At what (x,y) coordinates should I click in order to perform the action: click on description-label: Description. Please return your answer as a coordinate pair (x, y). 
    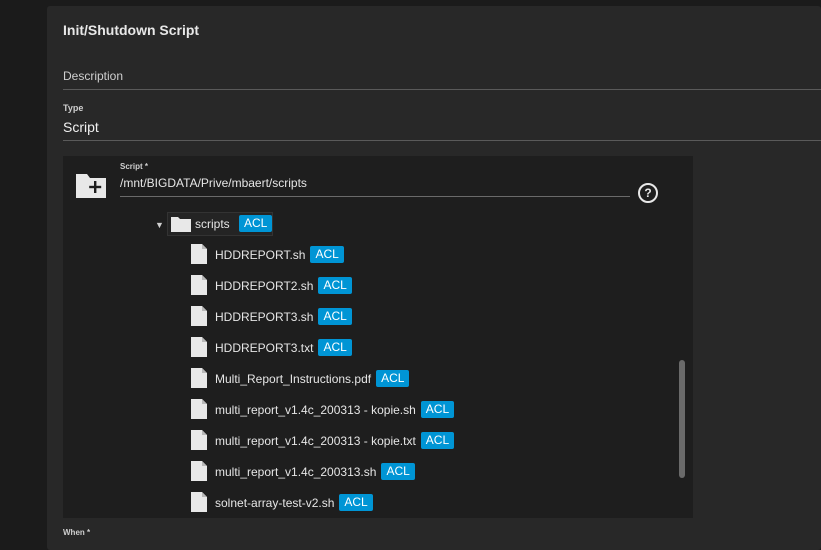
    Looking at the image, I should click on (93, 76).